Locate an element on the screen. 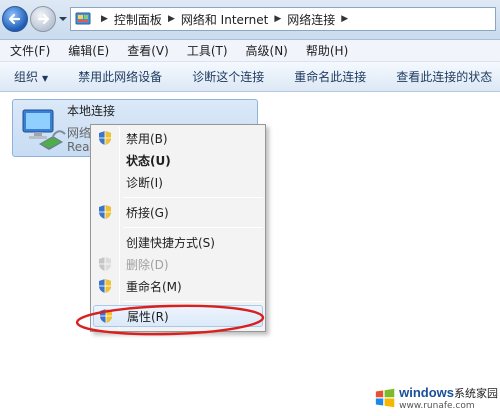 The width and height of the screenshot is (500, 416). back-button is located at coordinates (15, 19).